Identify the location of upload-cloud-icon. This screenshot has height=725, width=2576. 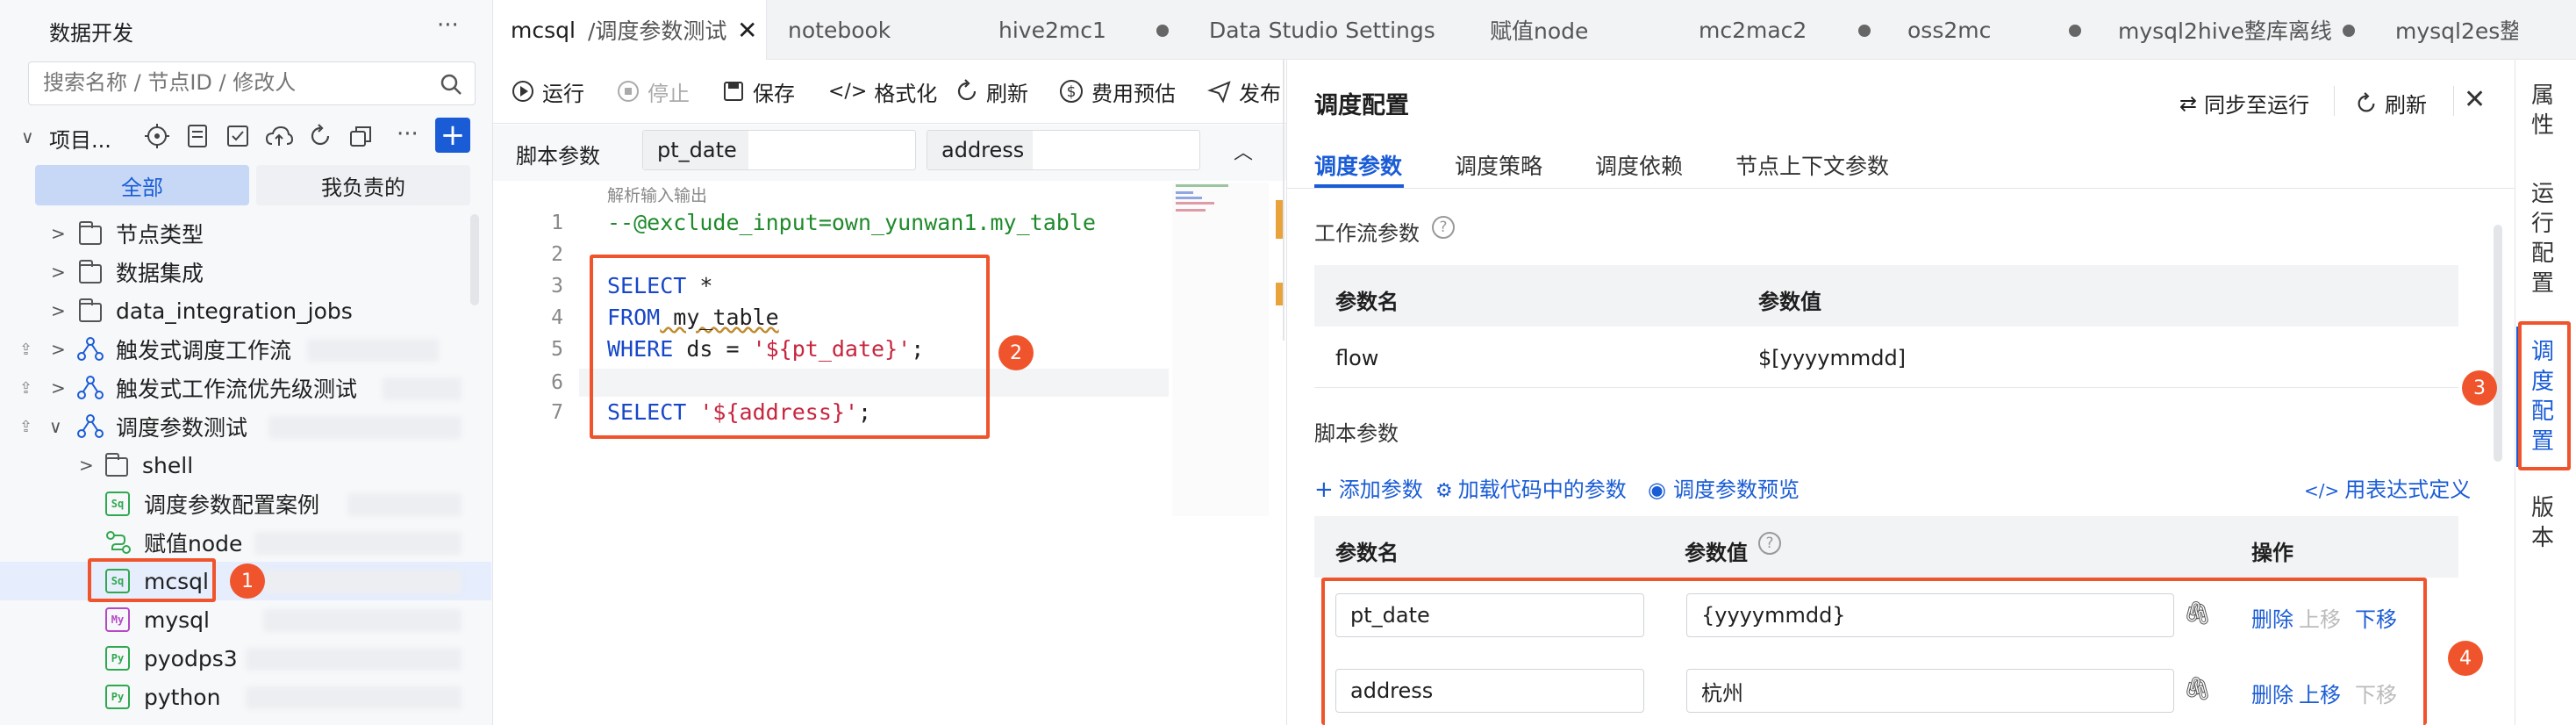
(279, 136).